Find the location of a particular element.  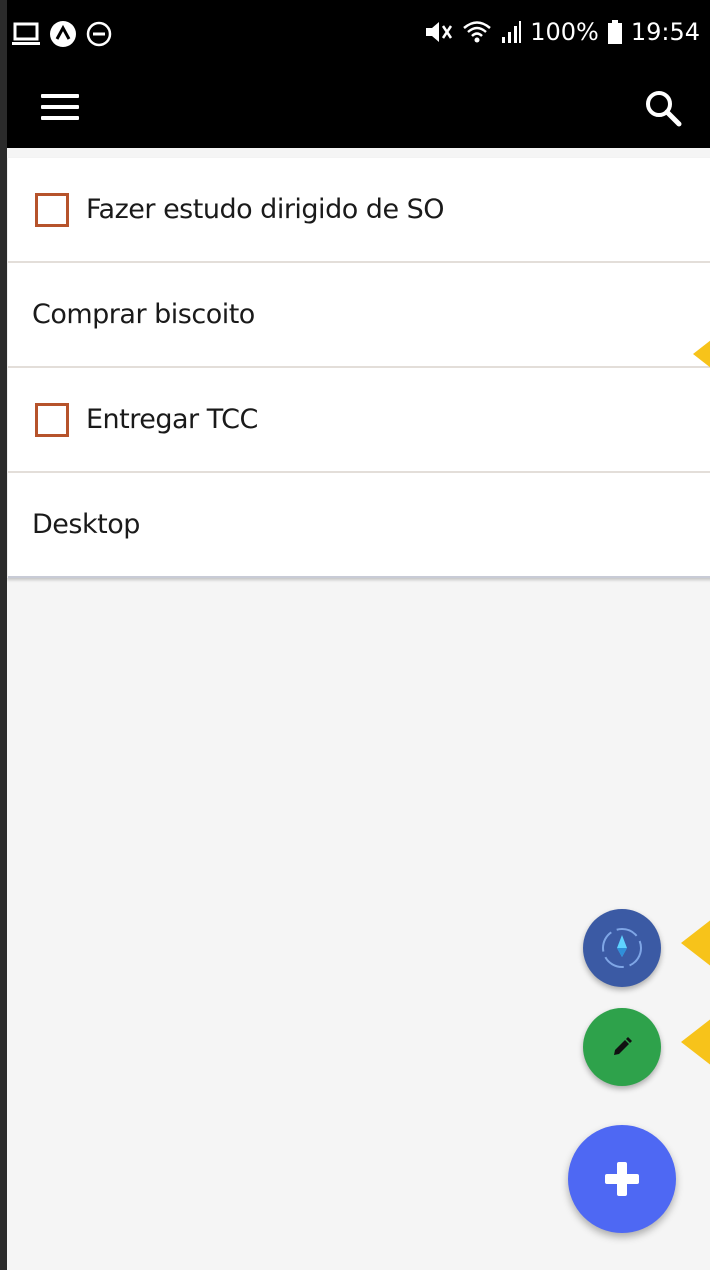

list-item-label: Entregar TCC is located at coordinates (172, 419).